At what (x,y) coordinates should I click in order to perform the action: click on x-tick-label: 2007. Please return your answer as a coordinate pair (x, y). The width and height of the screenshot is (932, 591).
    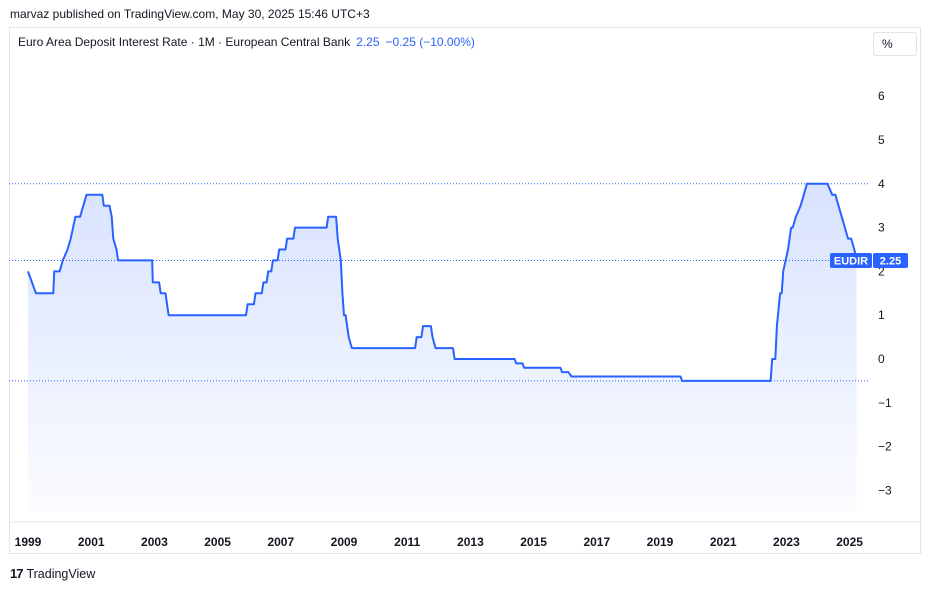
    Looking at the image, I should click on (280, 542).